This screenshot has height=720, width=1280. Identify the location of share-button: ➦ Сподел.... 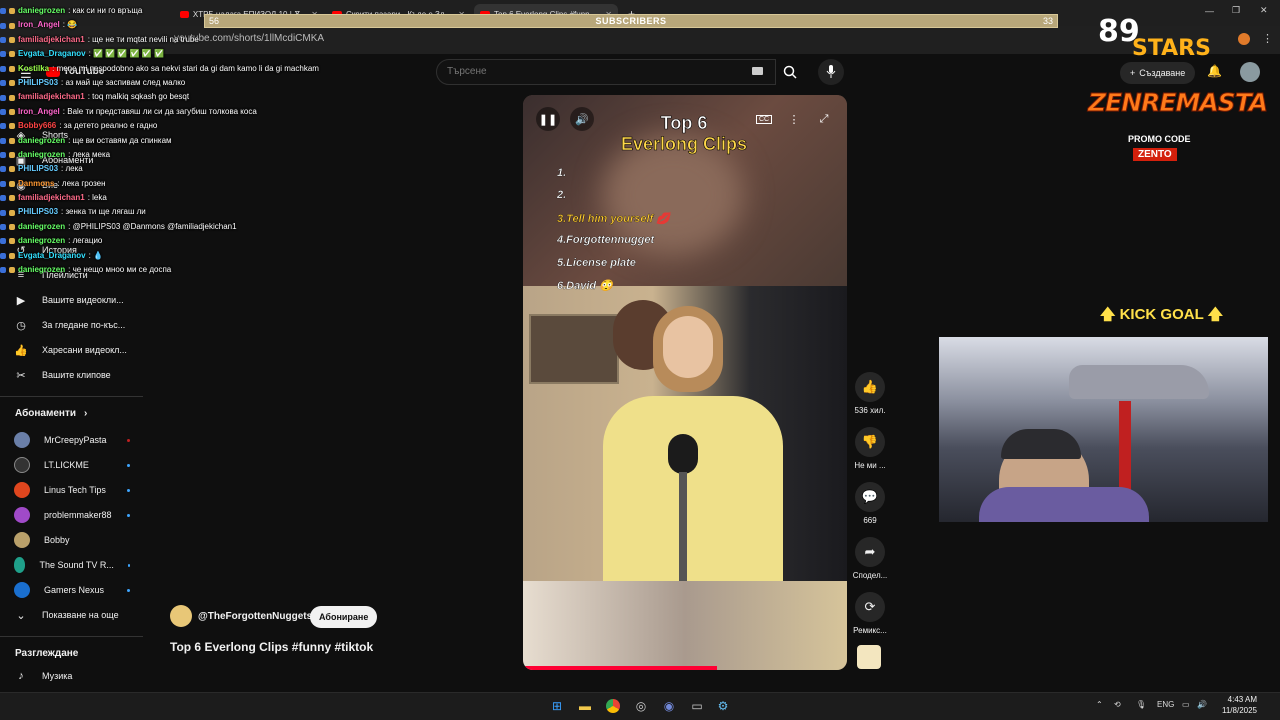
(870, 558).